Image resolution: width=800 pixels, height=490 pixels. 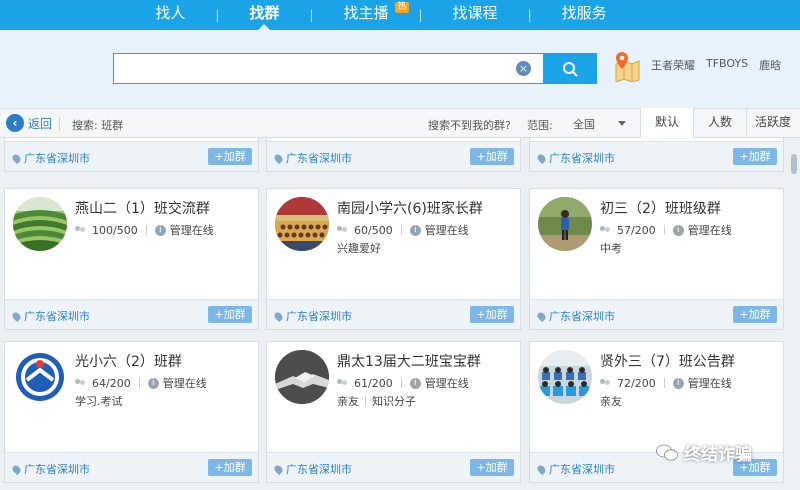 I want to click on group-meta: 64/200 i 管理在线, so click(x=141, y=383).